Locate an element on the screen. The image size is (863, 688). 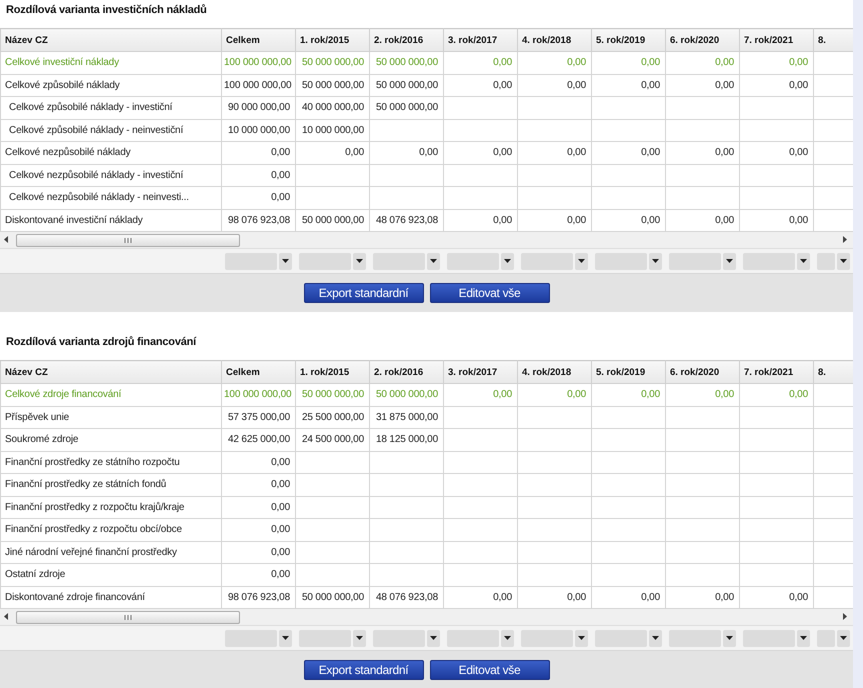
row-label: Finanční prostředky z rozpočtu obcí/obce is located at coordinates (111, 529).